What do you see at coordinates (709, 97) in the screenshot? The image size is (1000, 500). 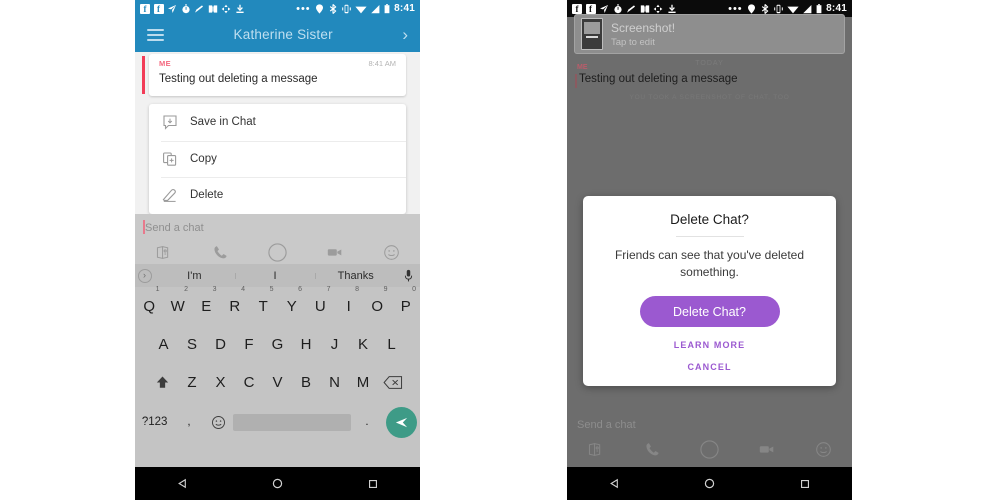 I see `screenshot-note: YOU TOOK A SCREENSHOT OF CHAT, TOO` at bounding box center [709, 97].